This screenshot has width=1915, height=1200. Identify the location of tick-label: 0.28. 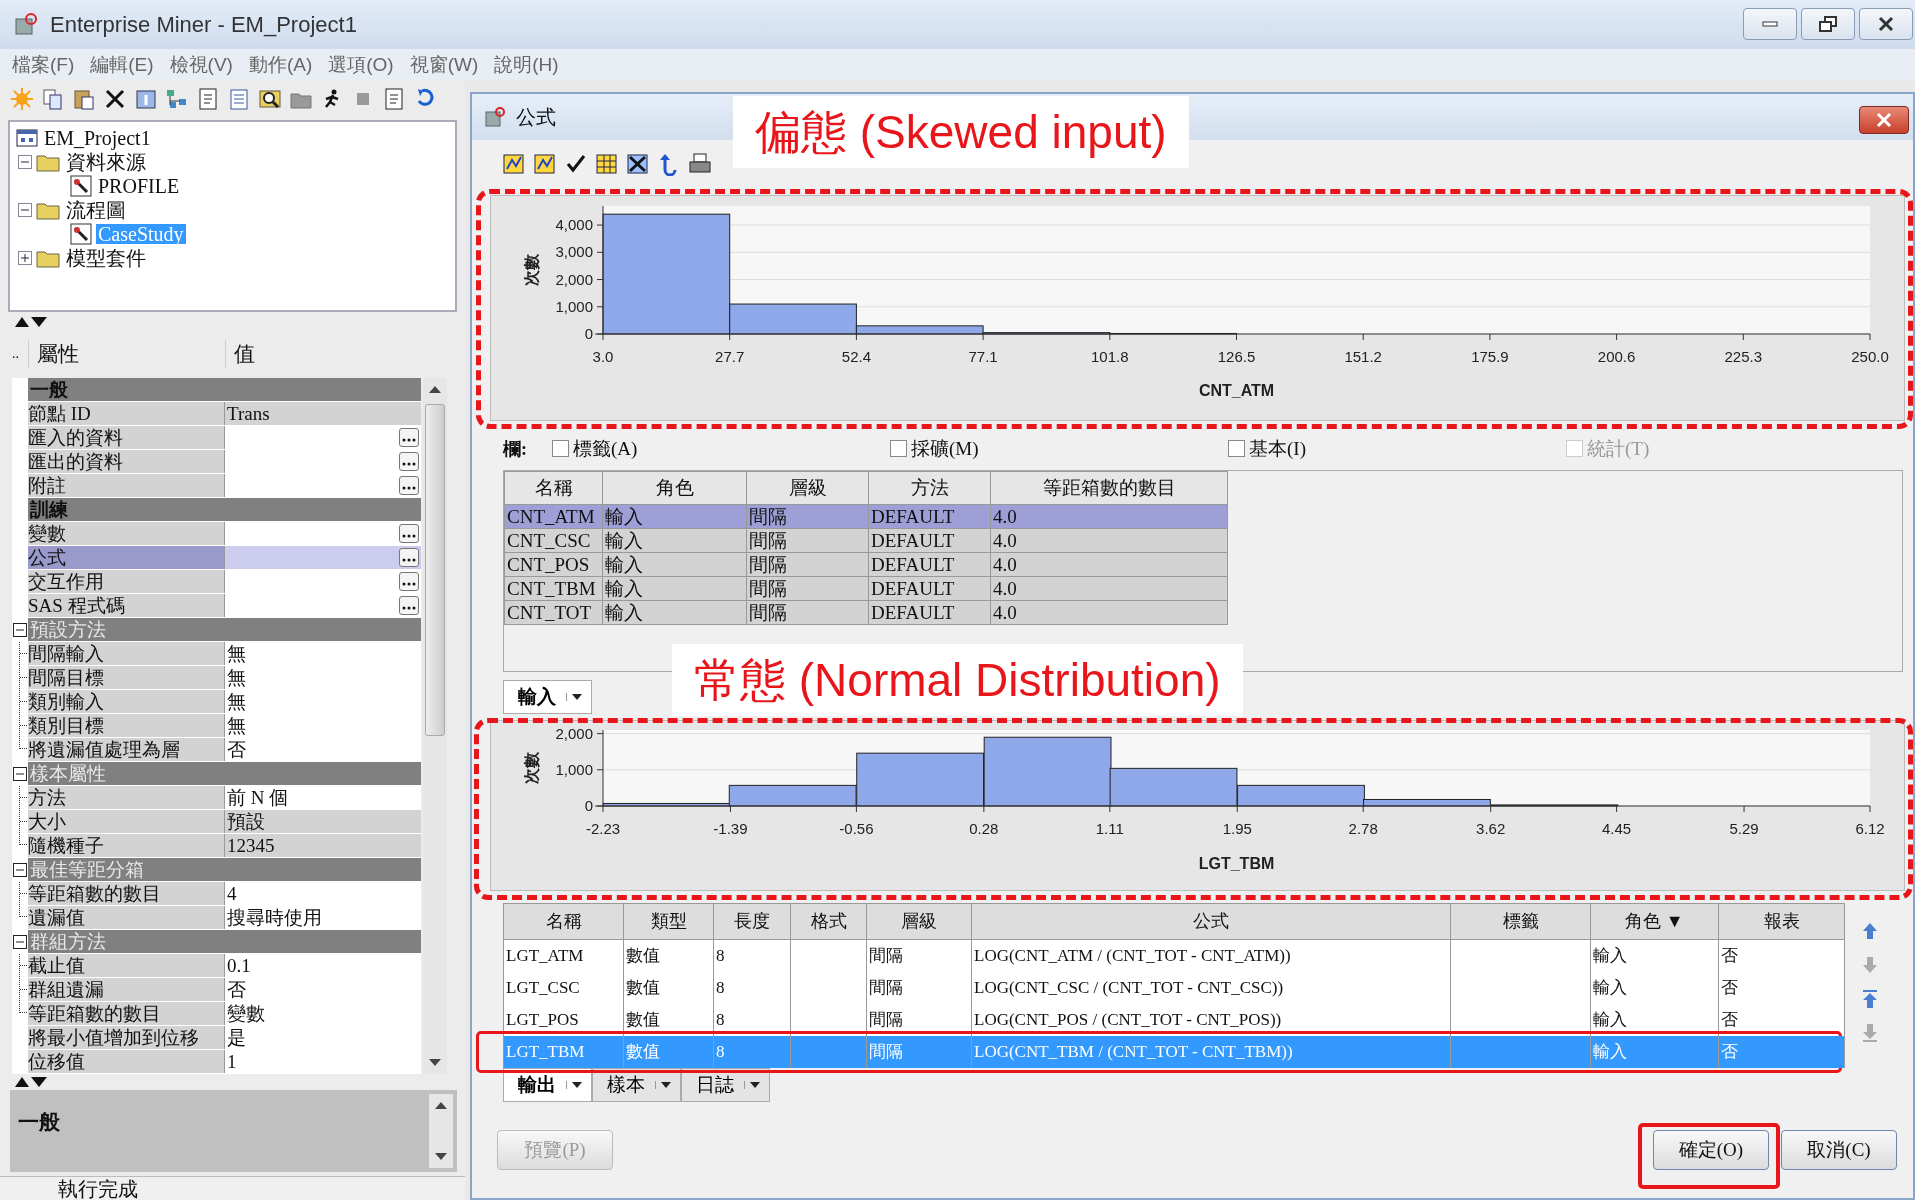
(984, 828).